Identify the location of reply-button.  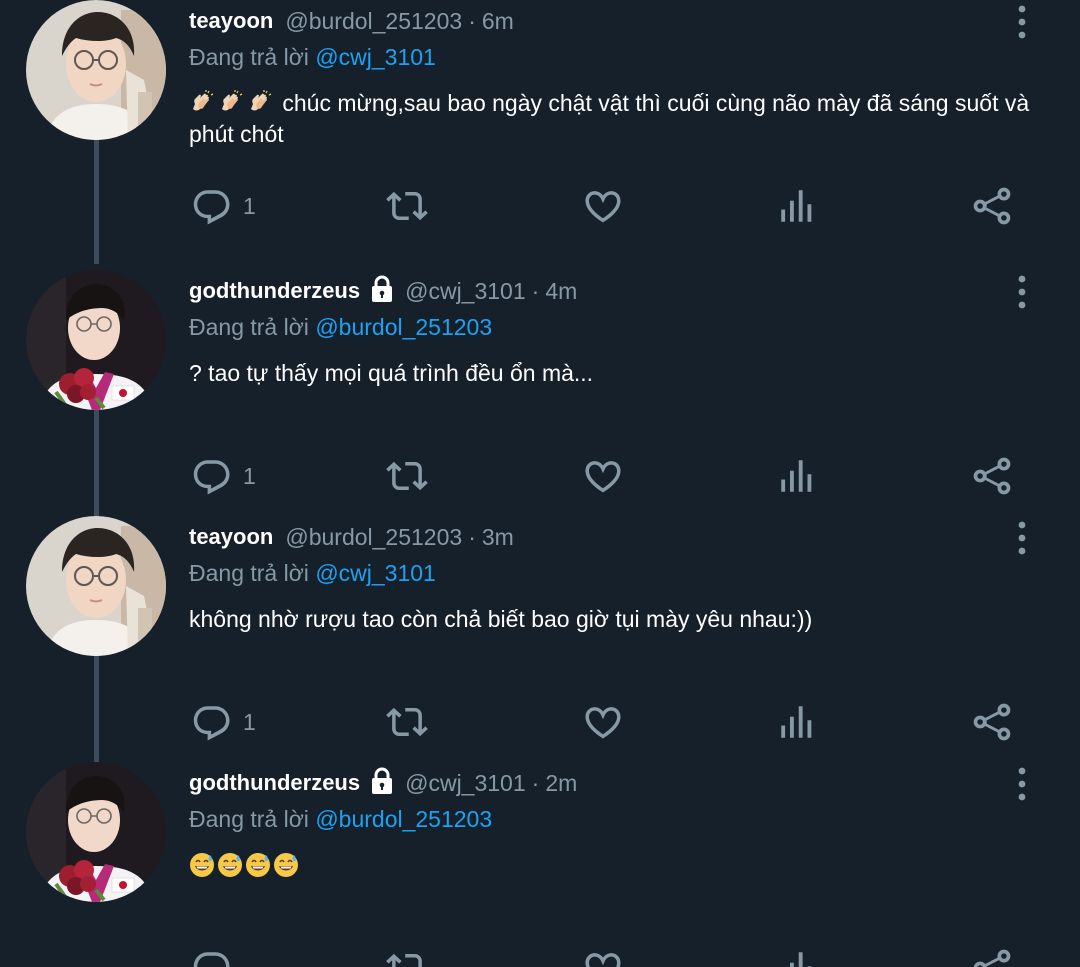
(217, 956).